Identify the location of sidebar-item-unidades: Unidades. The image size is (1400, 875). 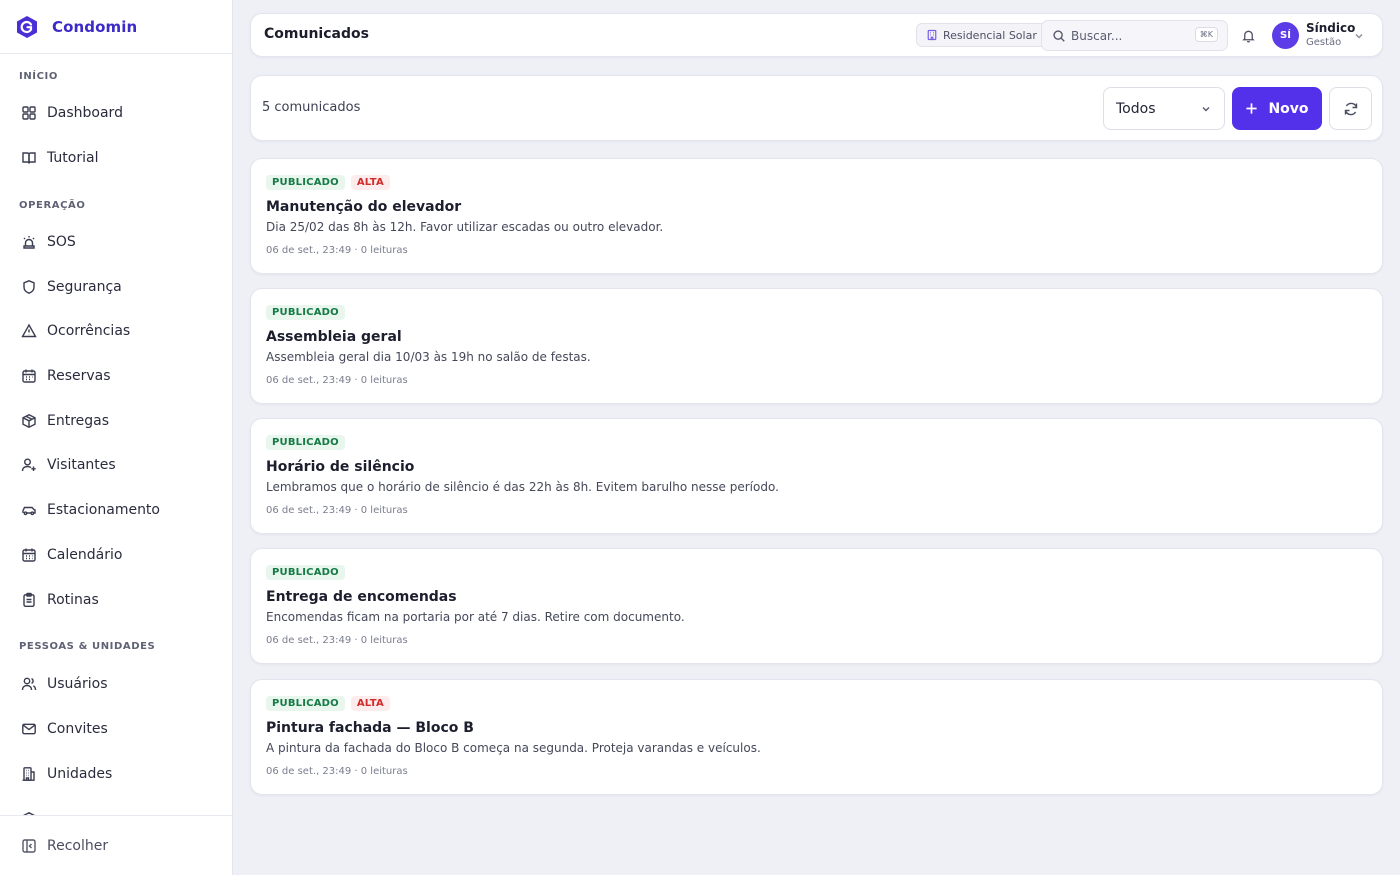
(116, 774).